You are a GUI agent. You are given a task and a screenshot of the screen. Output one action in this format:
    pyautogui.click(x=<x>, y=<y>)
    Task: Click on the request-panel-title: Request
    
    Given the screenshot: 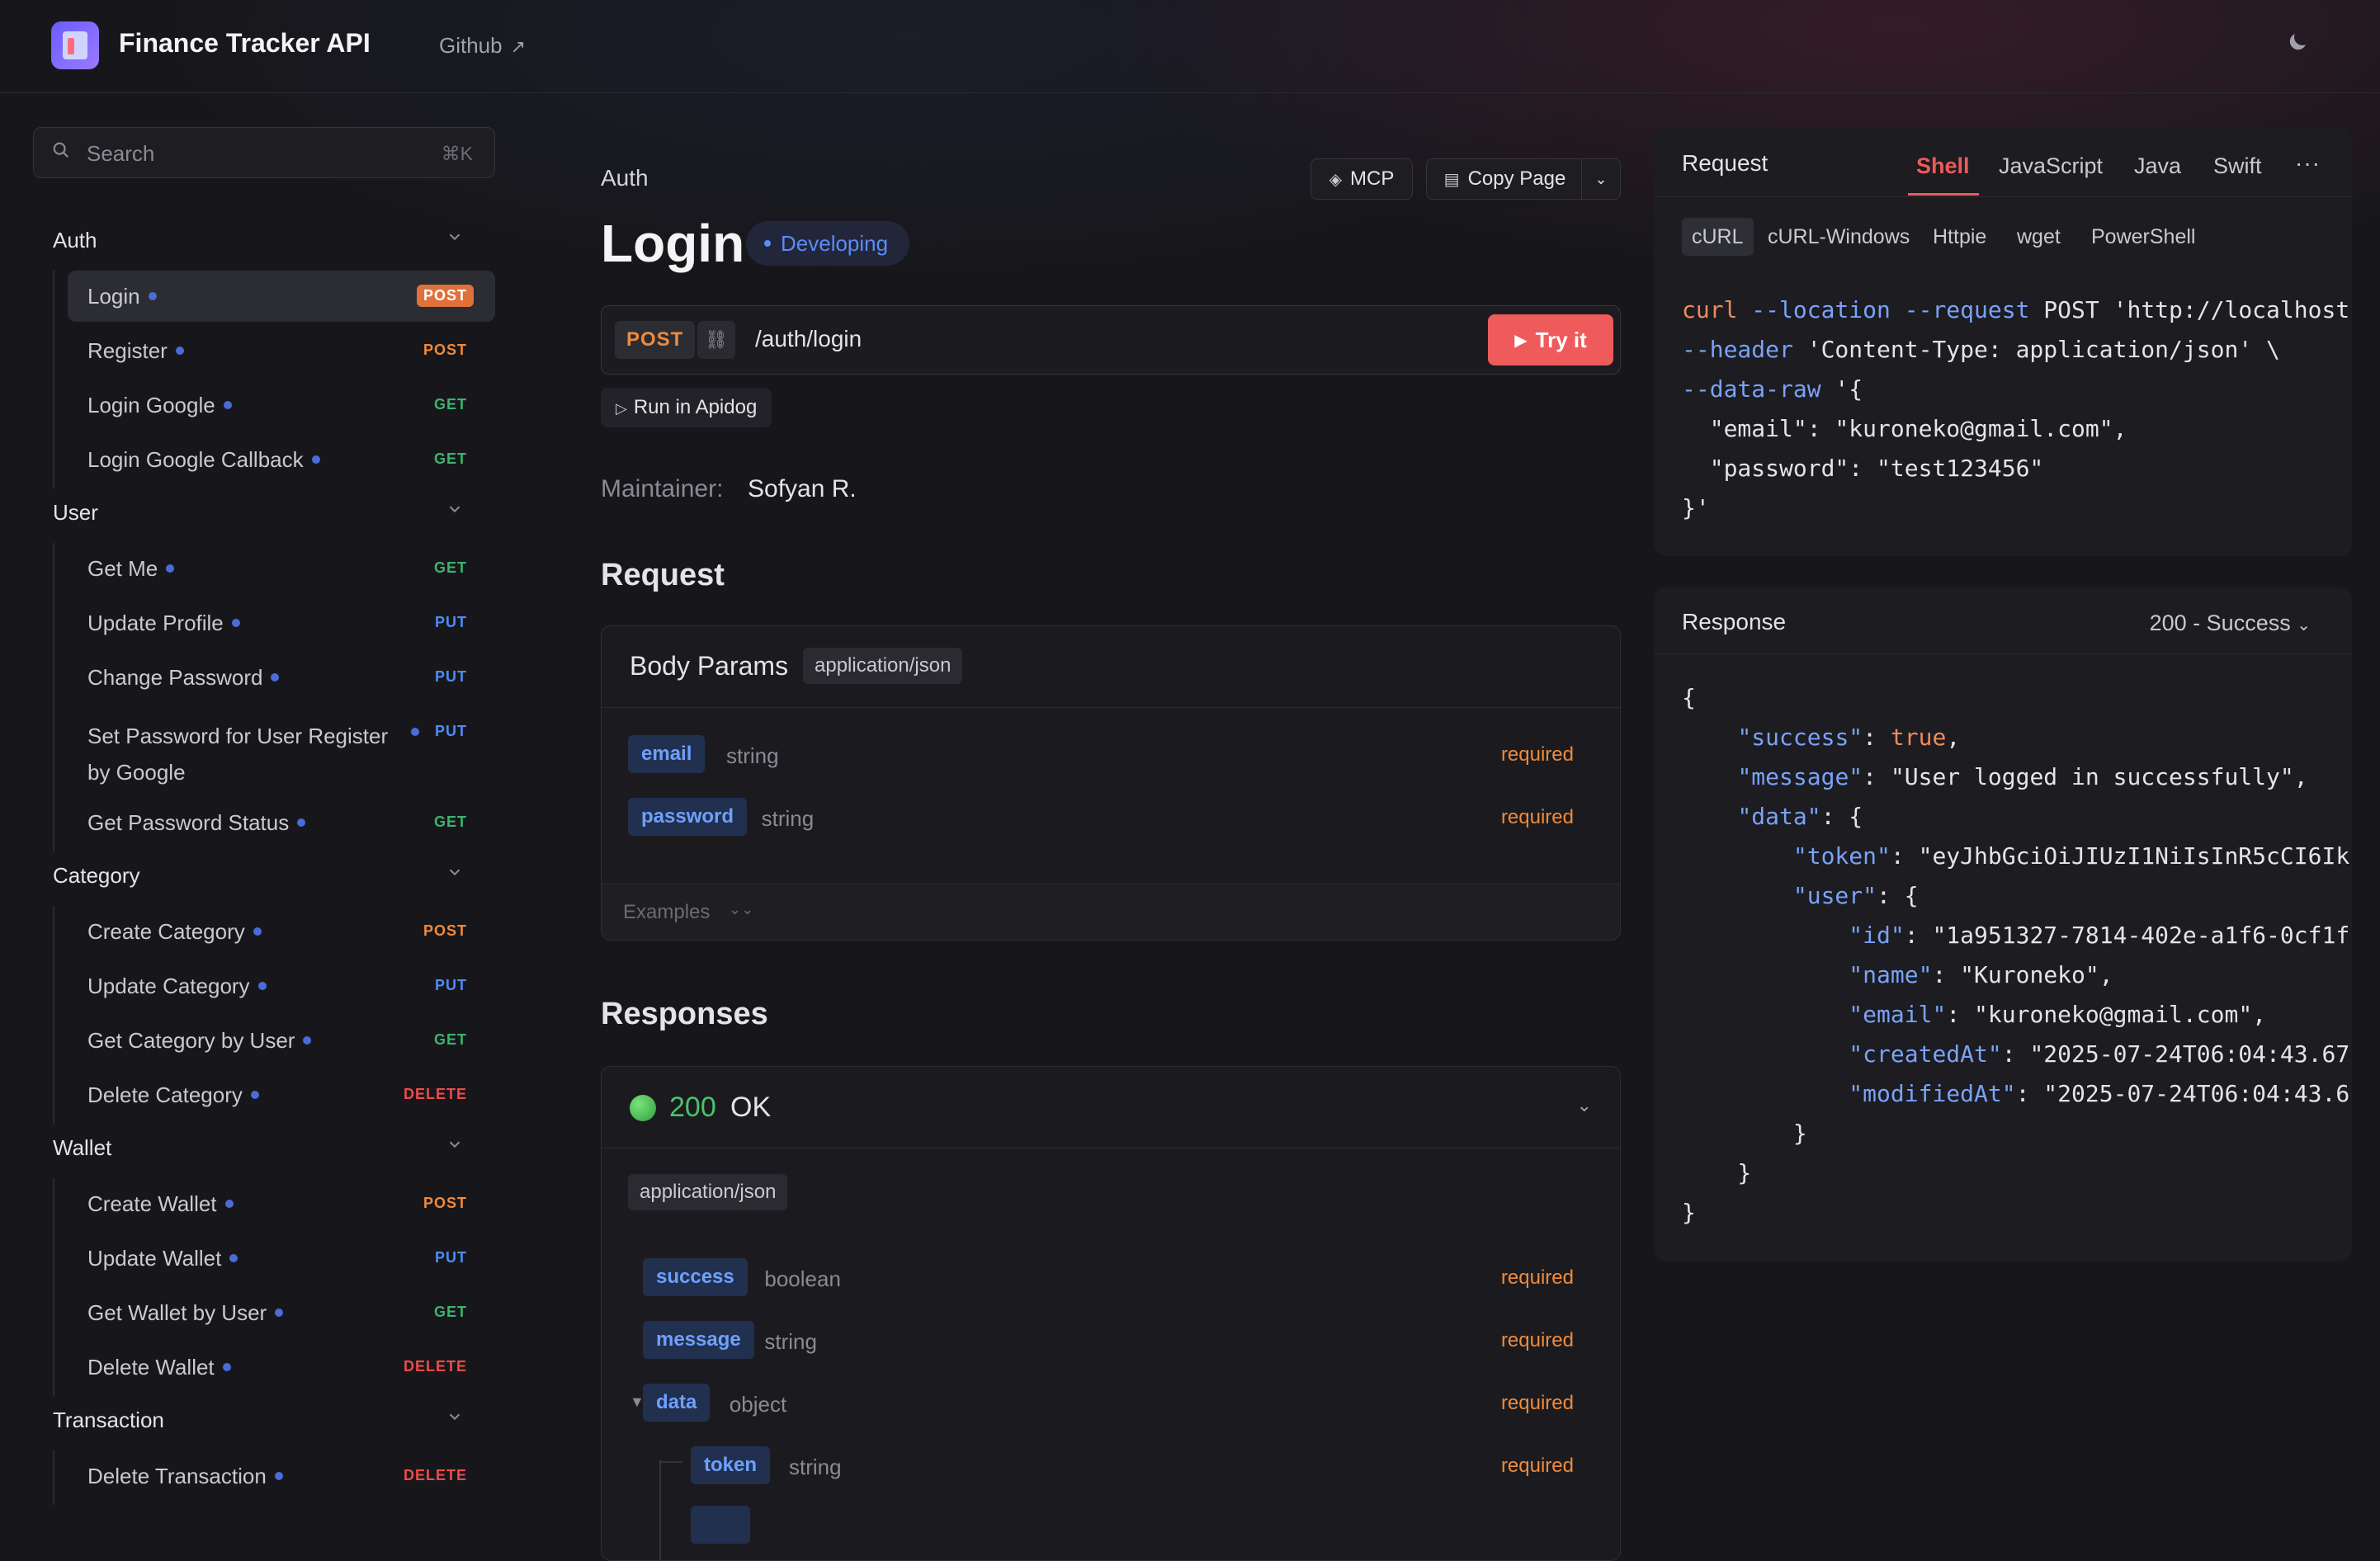 What is the action you would take?
    pyautogui.click(x=1725, y=163)
    